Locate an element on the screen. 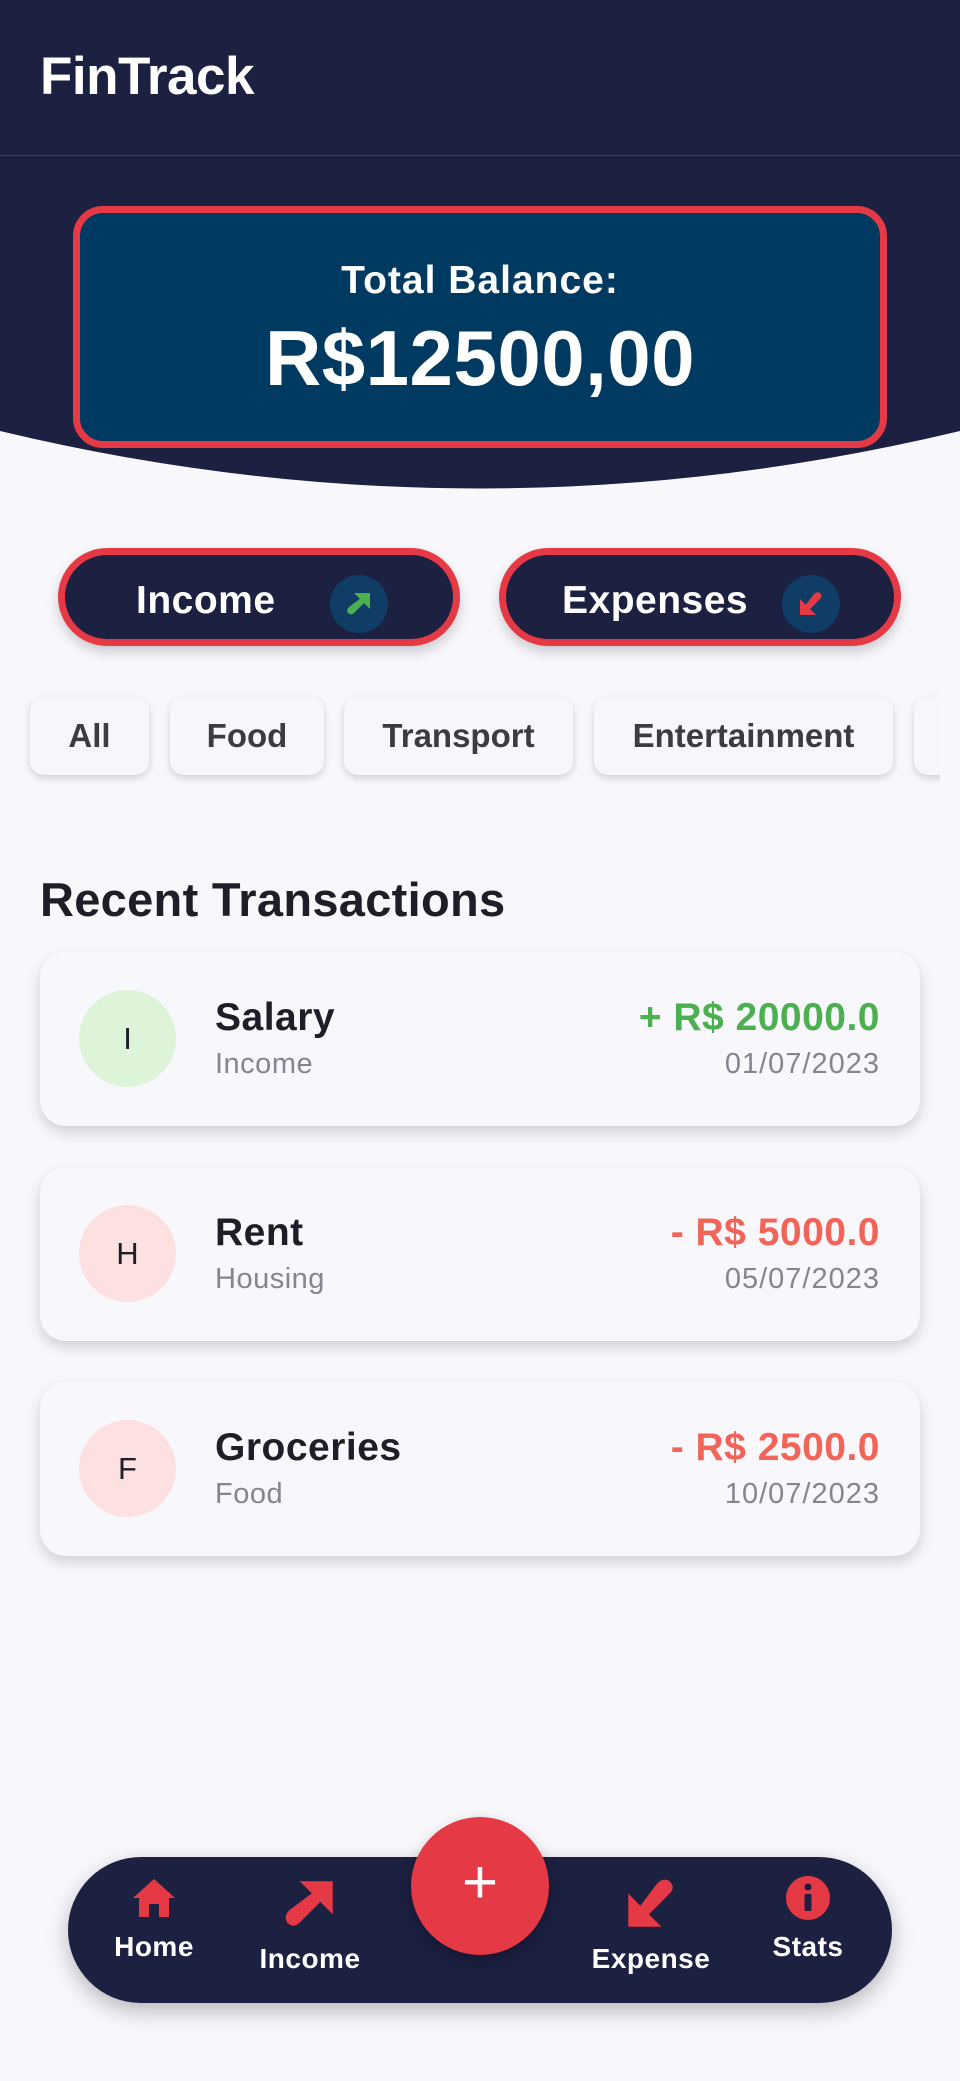  income-button: Income is located at coordinates (259, 597).